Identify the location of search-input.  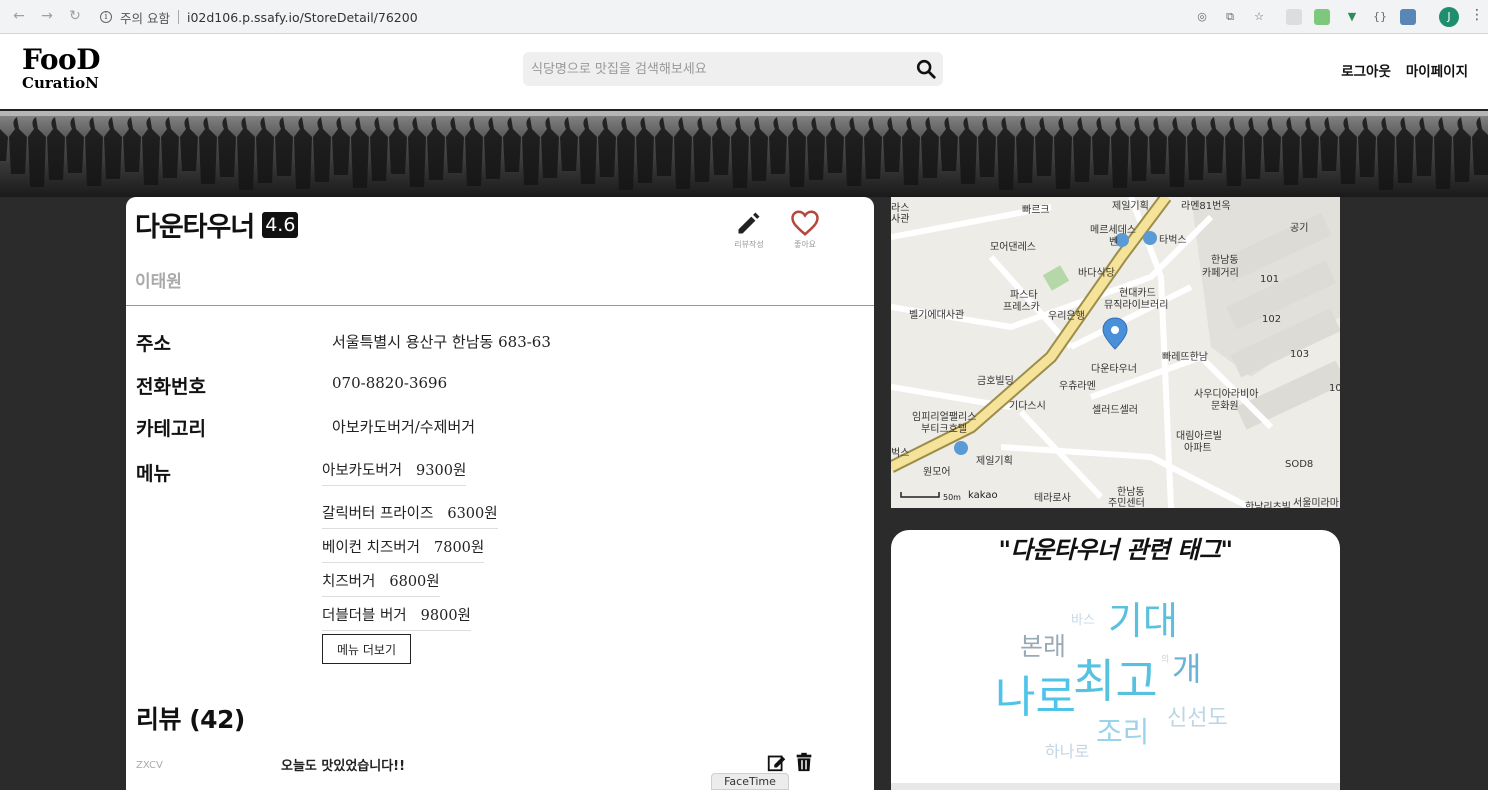
(713, 69).